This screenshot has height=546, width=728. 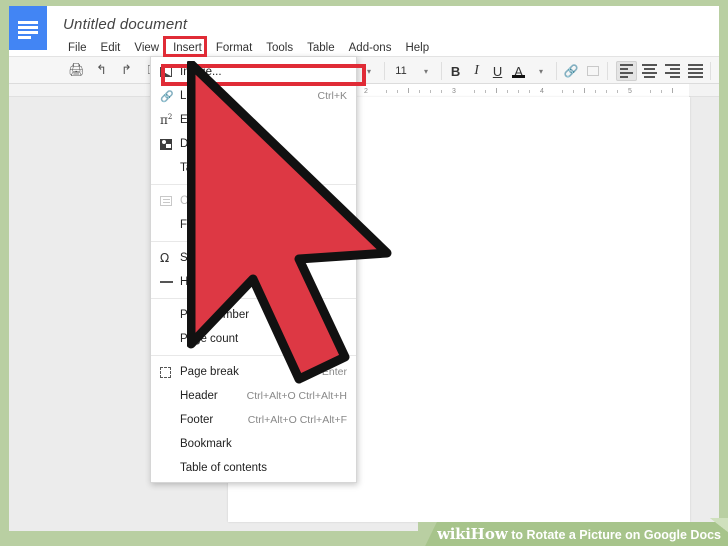 I want to click on menu-option-label: Page count, so click(x=209, y=339).